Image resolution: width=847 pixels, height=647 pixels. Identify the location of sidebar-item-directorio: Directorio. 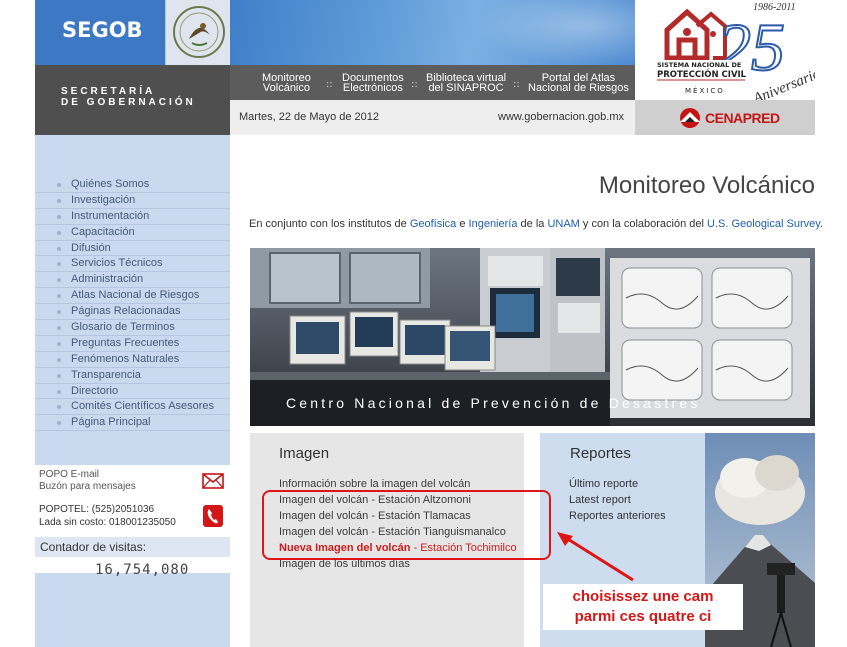
(132, 392).